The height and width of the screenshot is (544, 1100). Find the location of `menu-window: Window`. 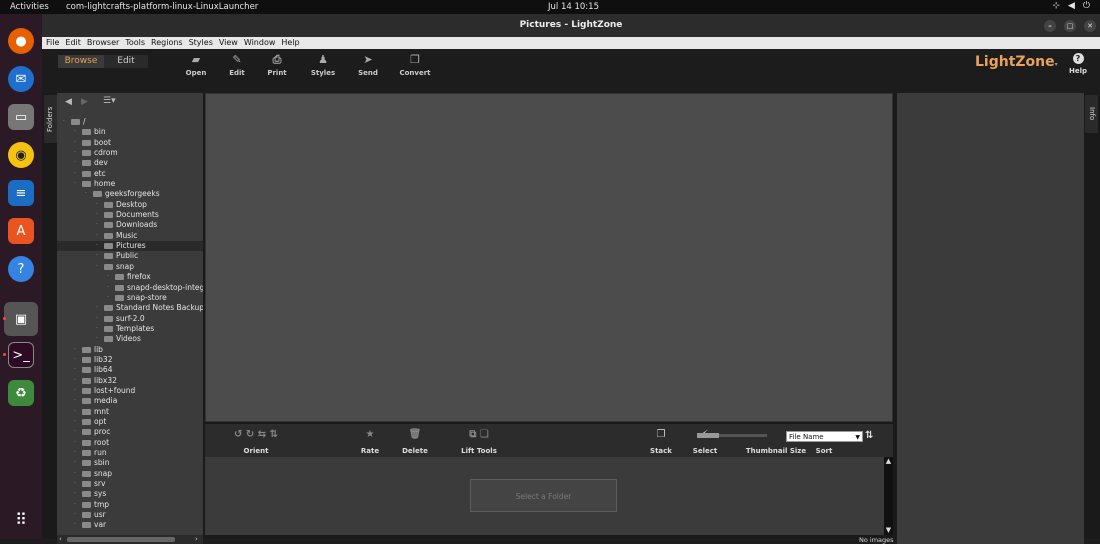

menu-window: Window is located at coordinates (260, 43).